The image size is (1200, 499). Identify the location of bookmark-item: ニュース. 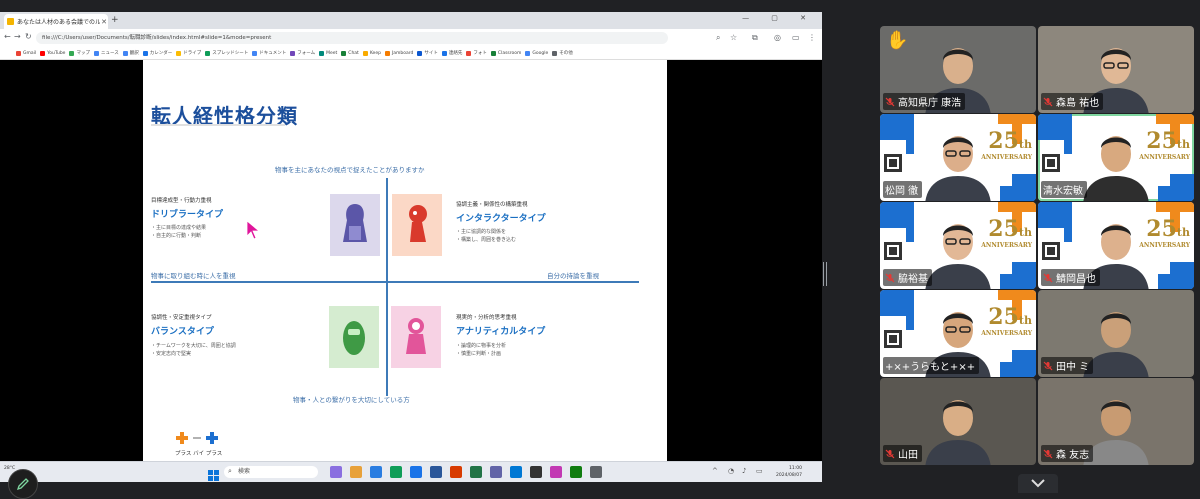
(106, 53).